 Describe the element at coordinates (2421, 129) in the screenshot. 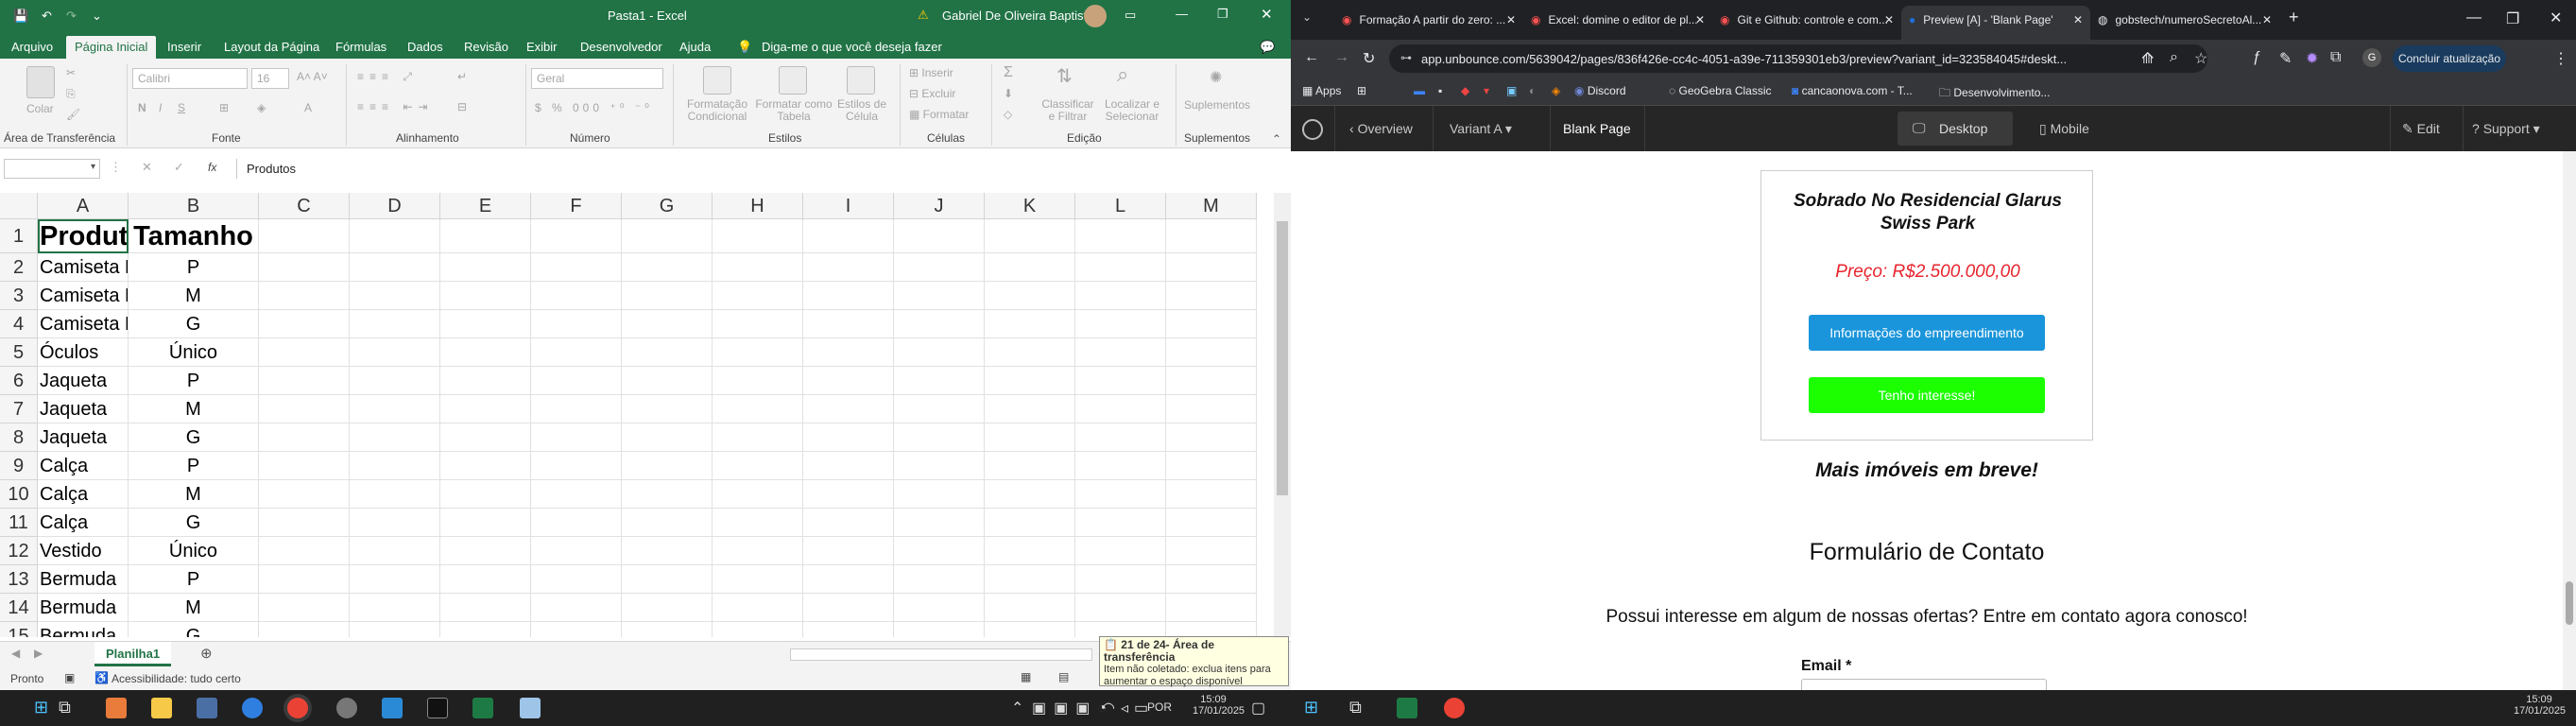

I see `edit-link: ✎ Edit` at that location.